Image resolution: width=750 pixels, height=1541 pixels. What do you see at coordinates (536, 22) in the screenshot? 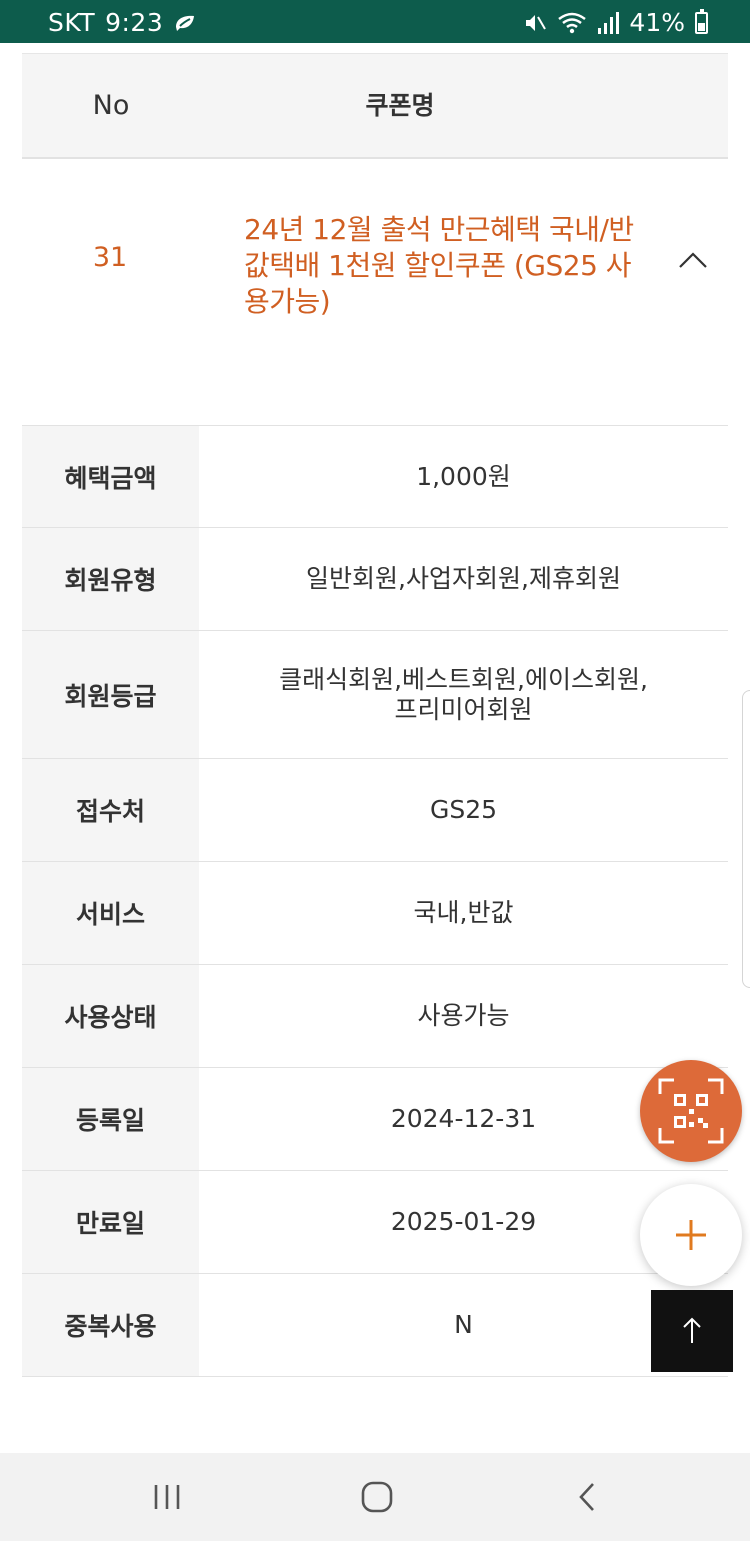
I see `mute-icon` at bounding box center [536, 22].